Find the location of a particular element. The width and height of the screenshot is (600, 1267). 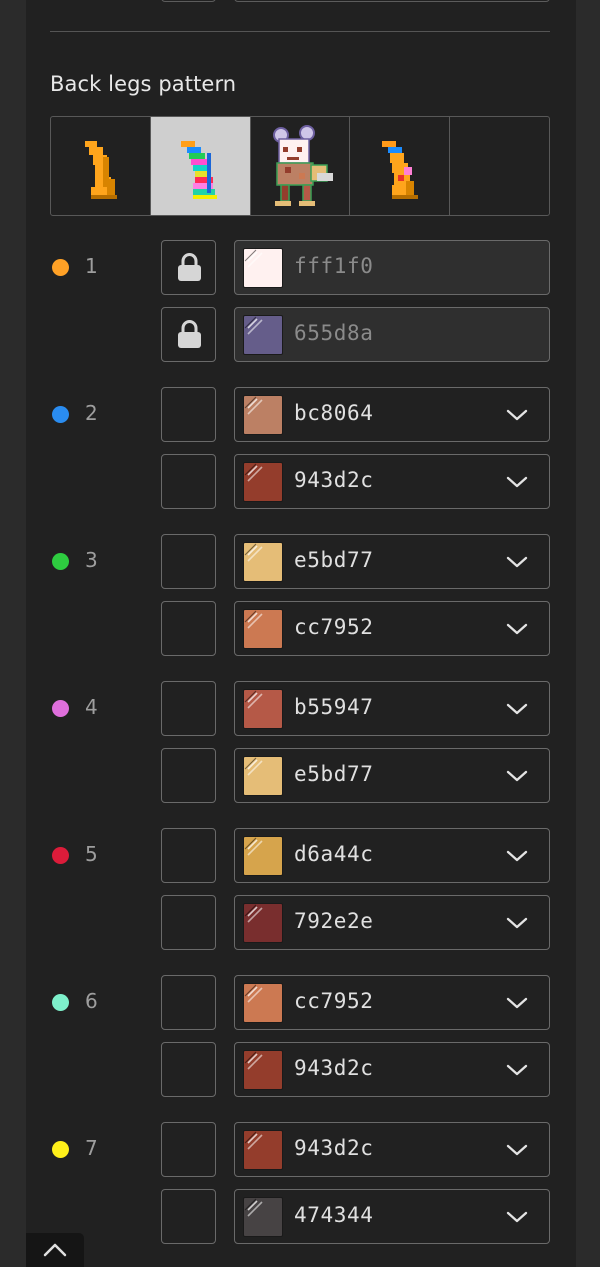

section-divider is located at coordinates (300, 31).